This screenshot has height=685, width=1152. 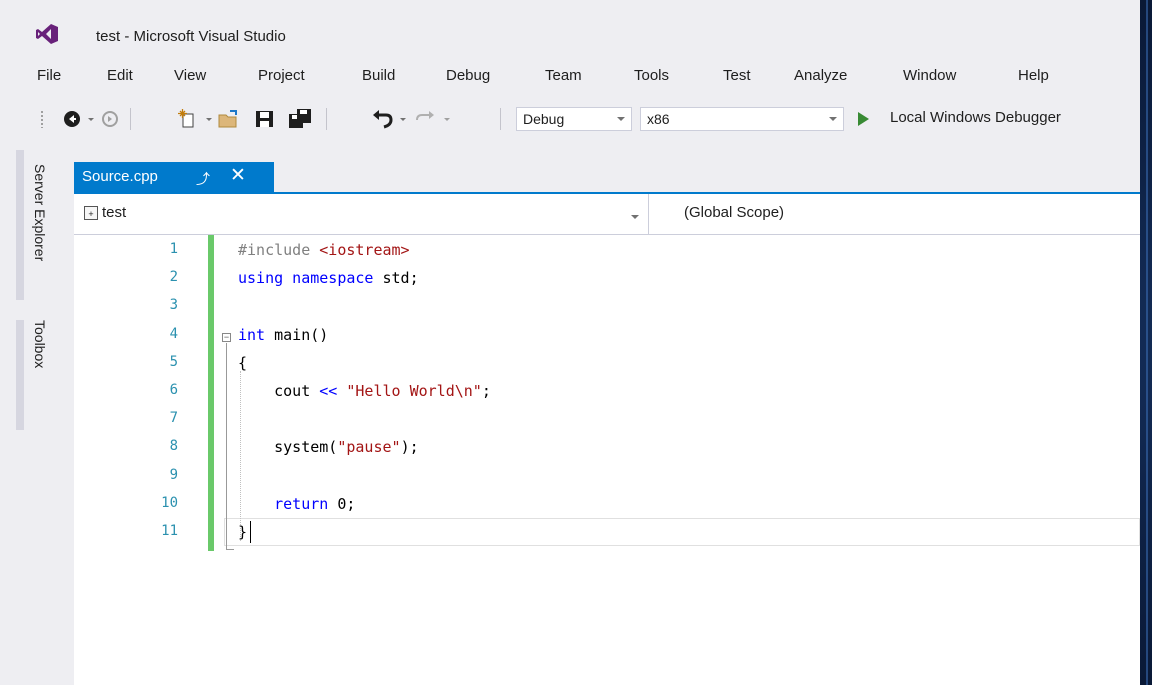 What do you see at coordinates (658, 119) in the screenshot?
I see `platform-value: x86` at bounding box center [658, 119].